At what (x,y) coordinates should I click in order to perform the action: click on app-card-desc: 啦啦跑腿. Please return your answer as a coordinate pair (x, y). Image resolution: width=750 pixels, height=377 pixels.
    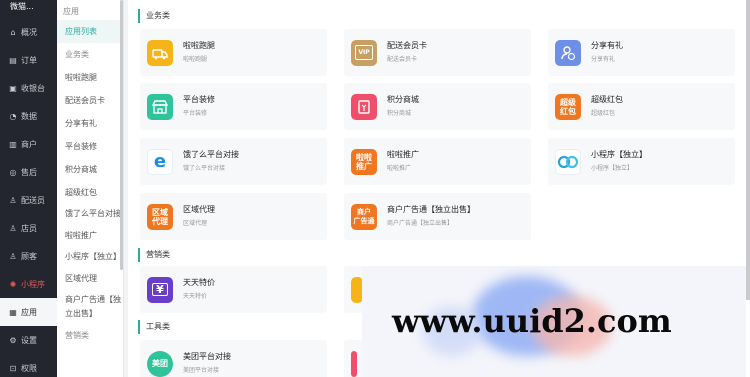
    Looking at the image, I should click on (195, 59).